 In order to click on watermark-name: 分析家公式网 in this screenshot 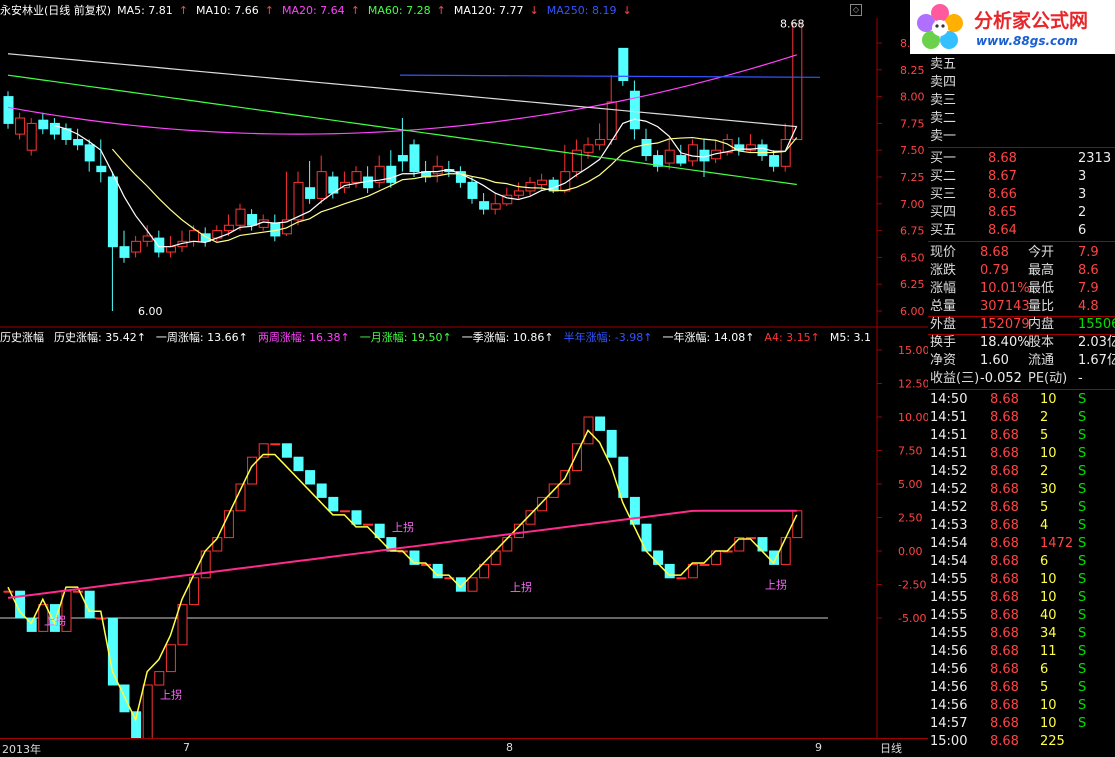, I will do `click(1031, 21)`.